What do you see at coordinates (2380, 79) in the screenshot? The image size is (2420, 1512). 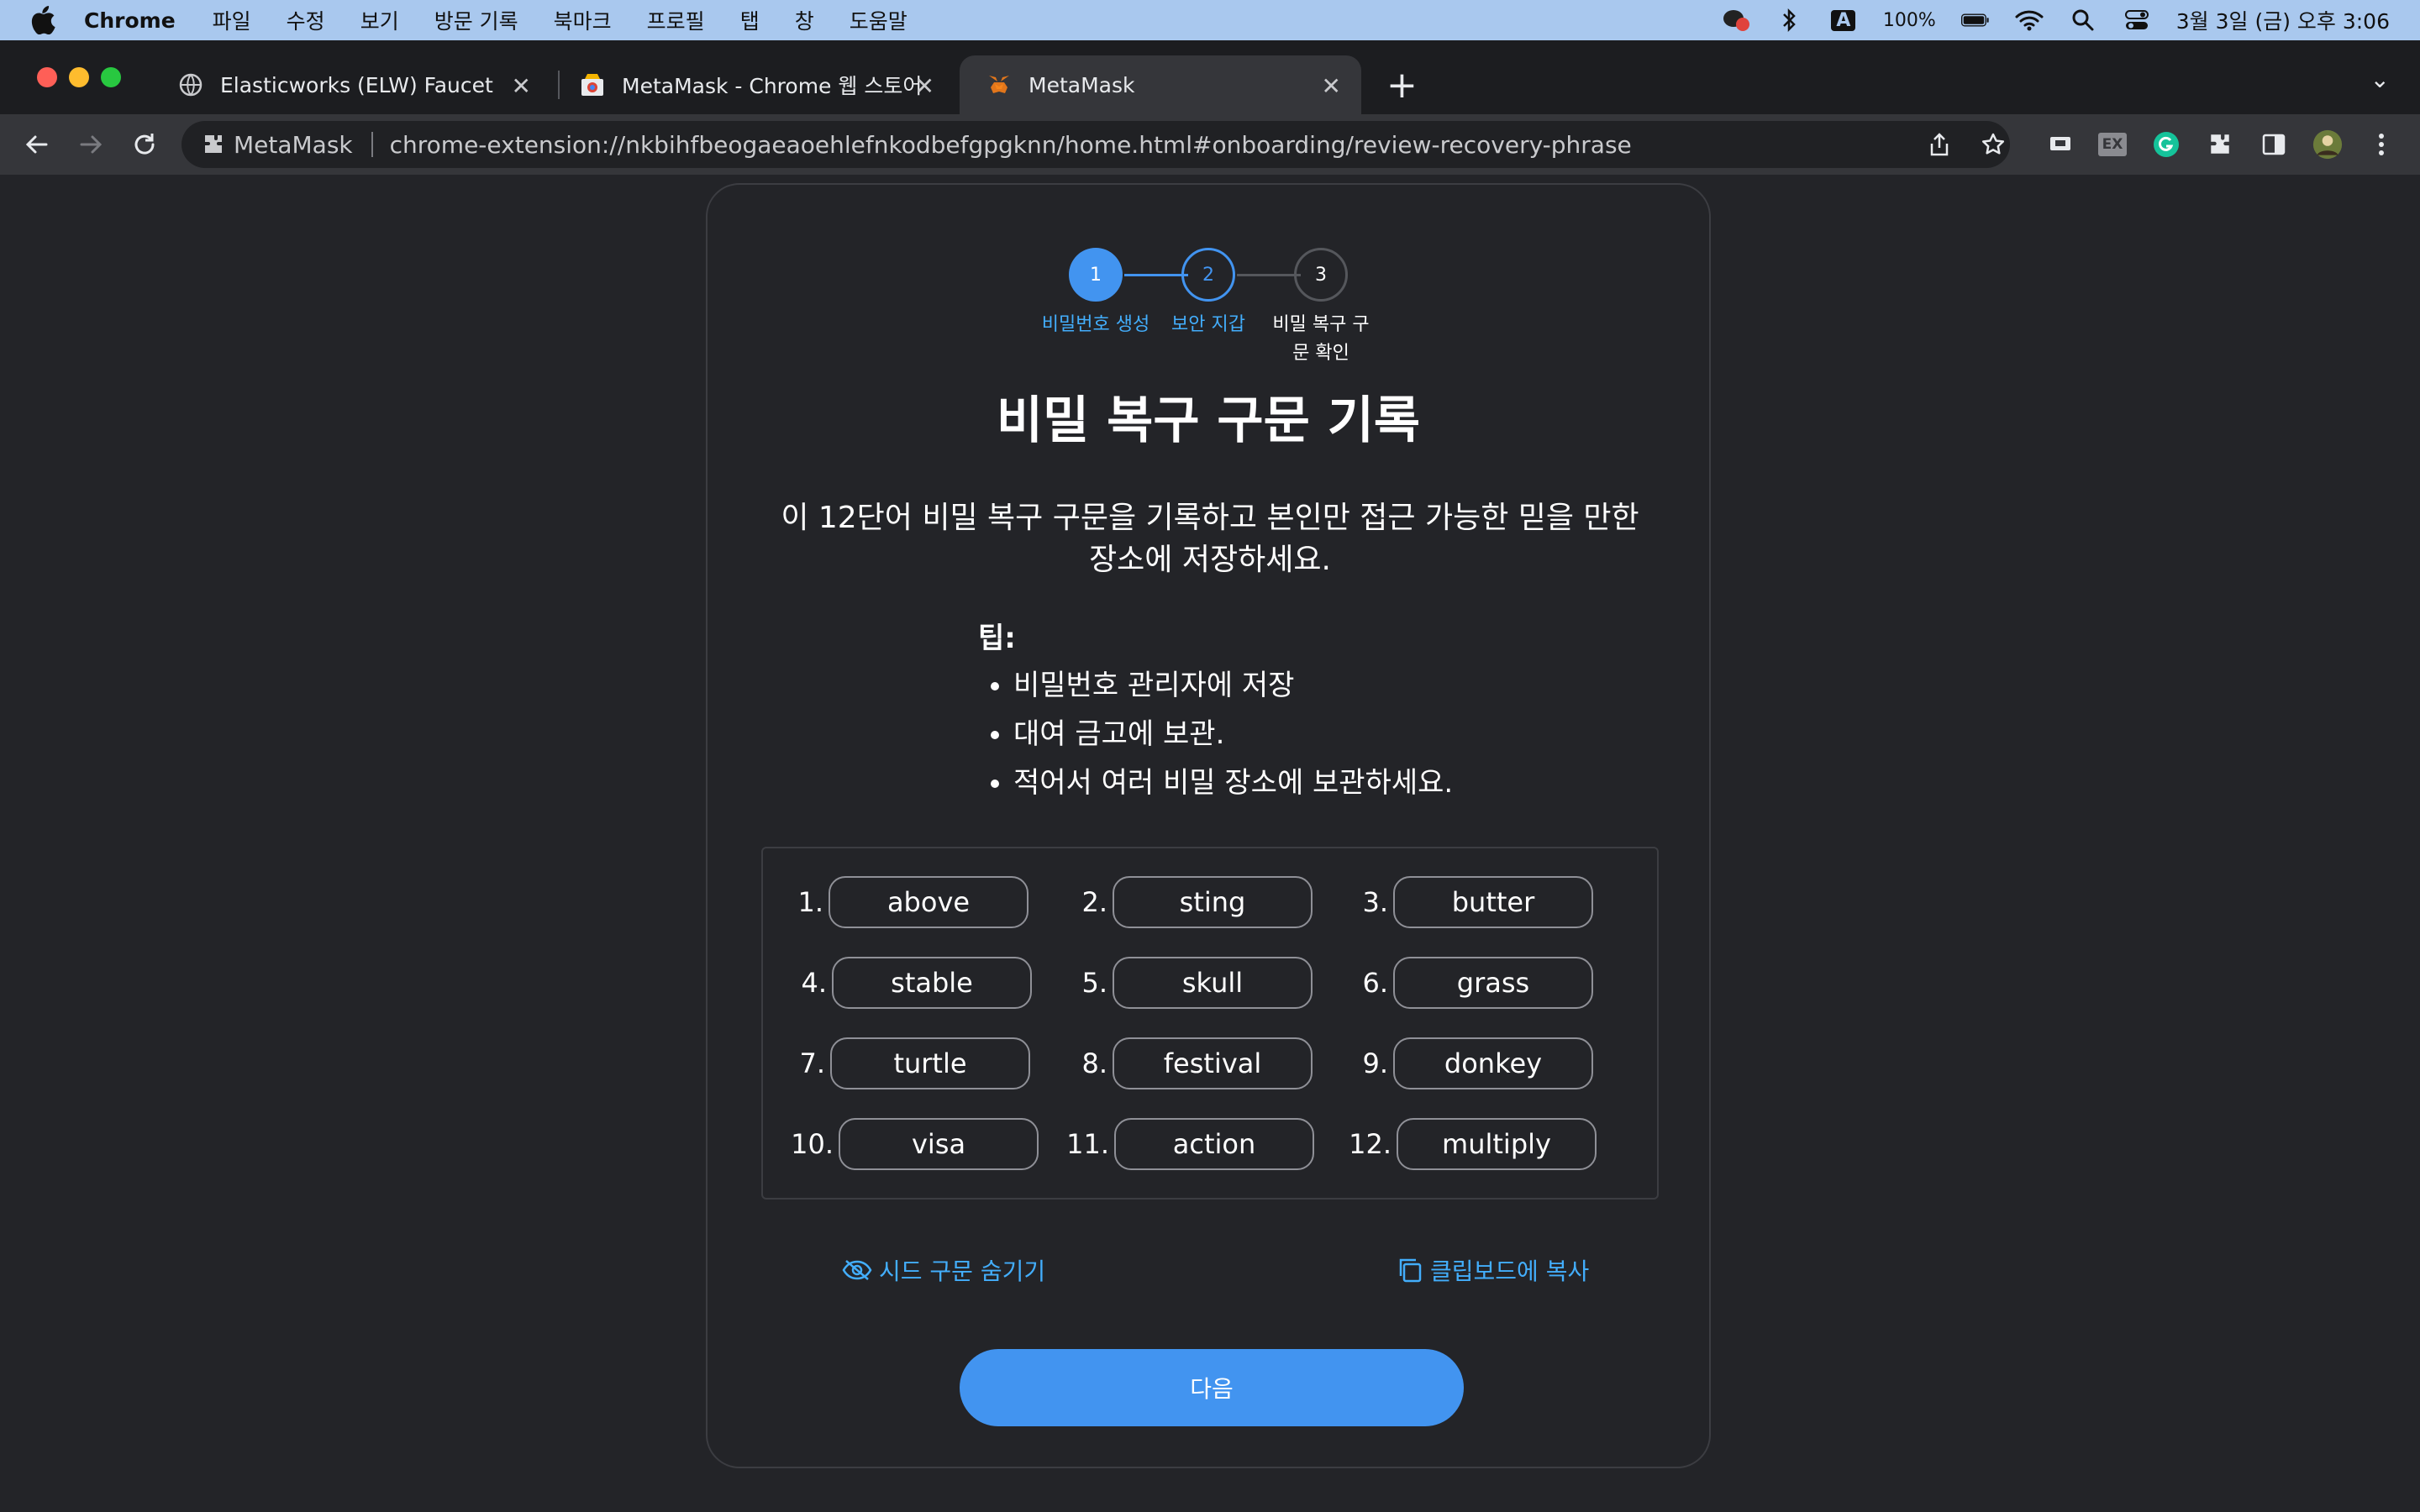 I see `tab-search-chevron-icon: ⌄` at bounding box center [2380, 79].